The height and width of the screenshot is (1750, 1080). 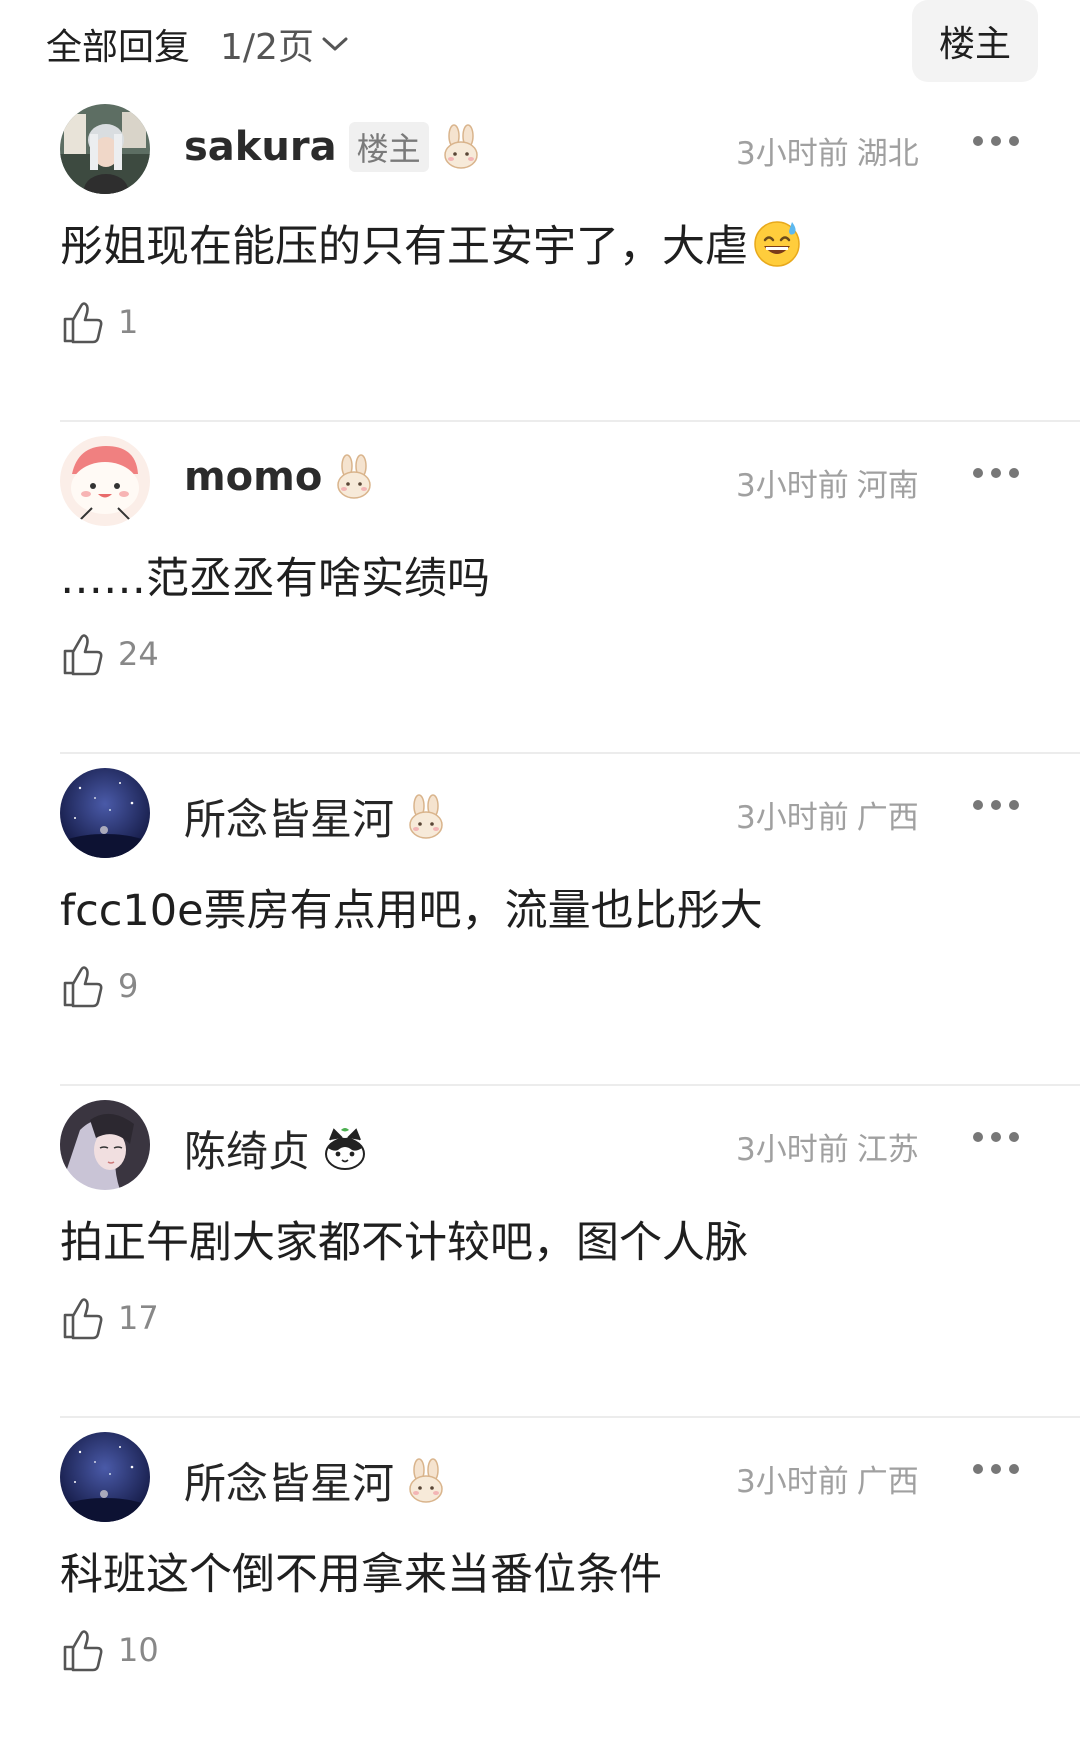 I want to click on username: 陈绮贞, so click(x=276, y=1148).